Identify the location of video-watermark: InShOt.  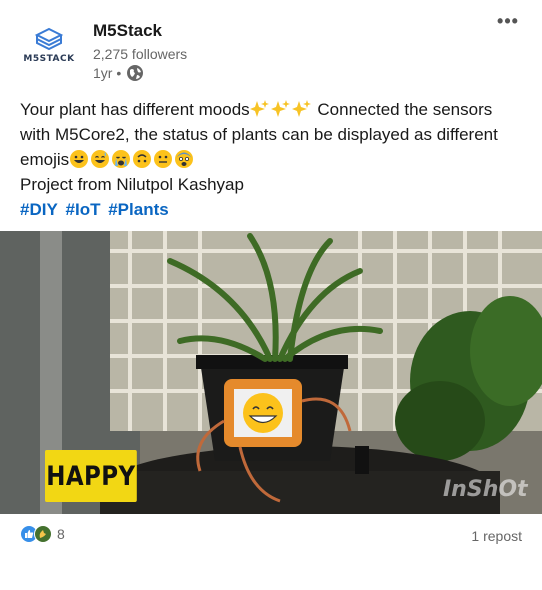
(485, 489).